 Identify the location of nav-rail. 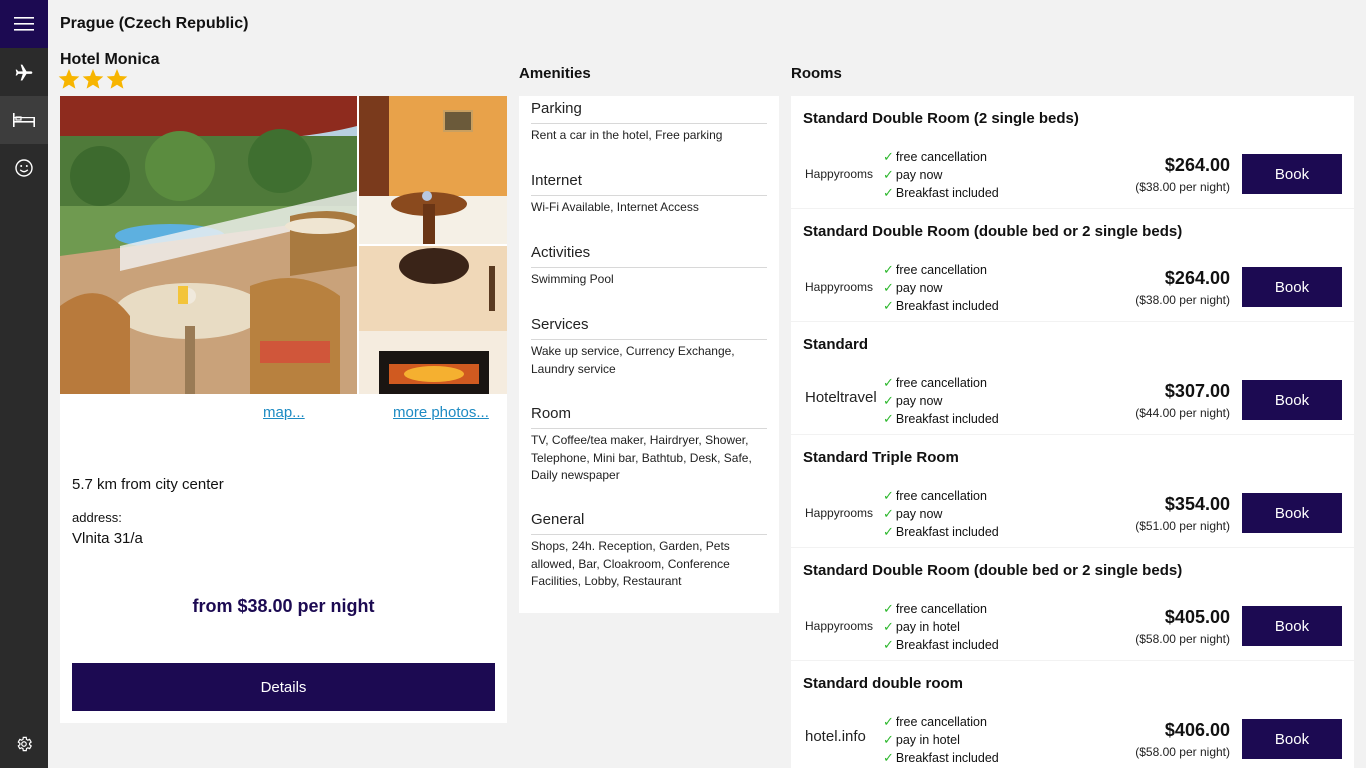
(24, 384).